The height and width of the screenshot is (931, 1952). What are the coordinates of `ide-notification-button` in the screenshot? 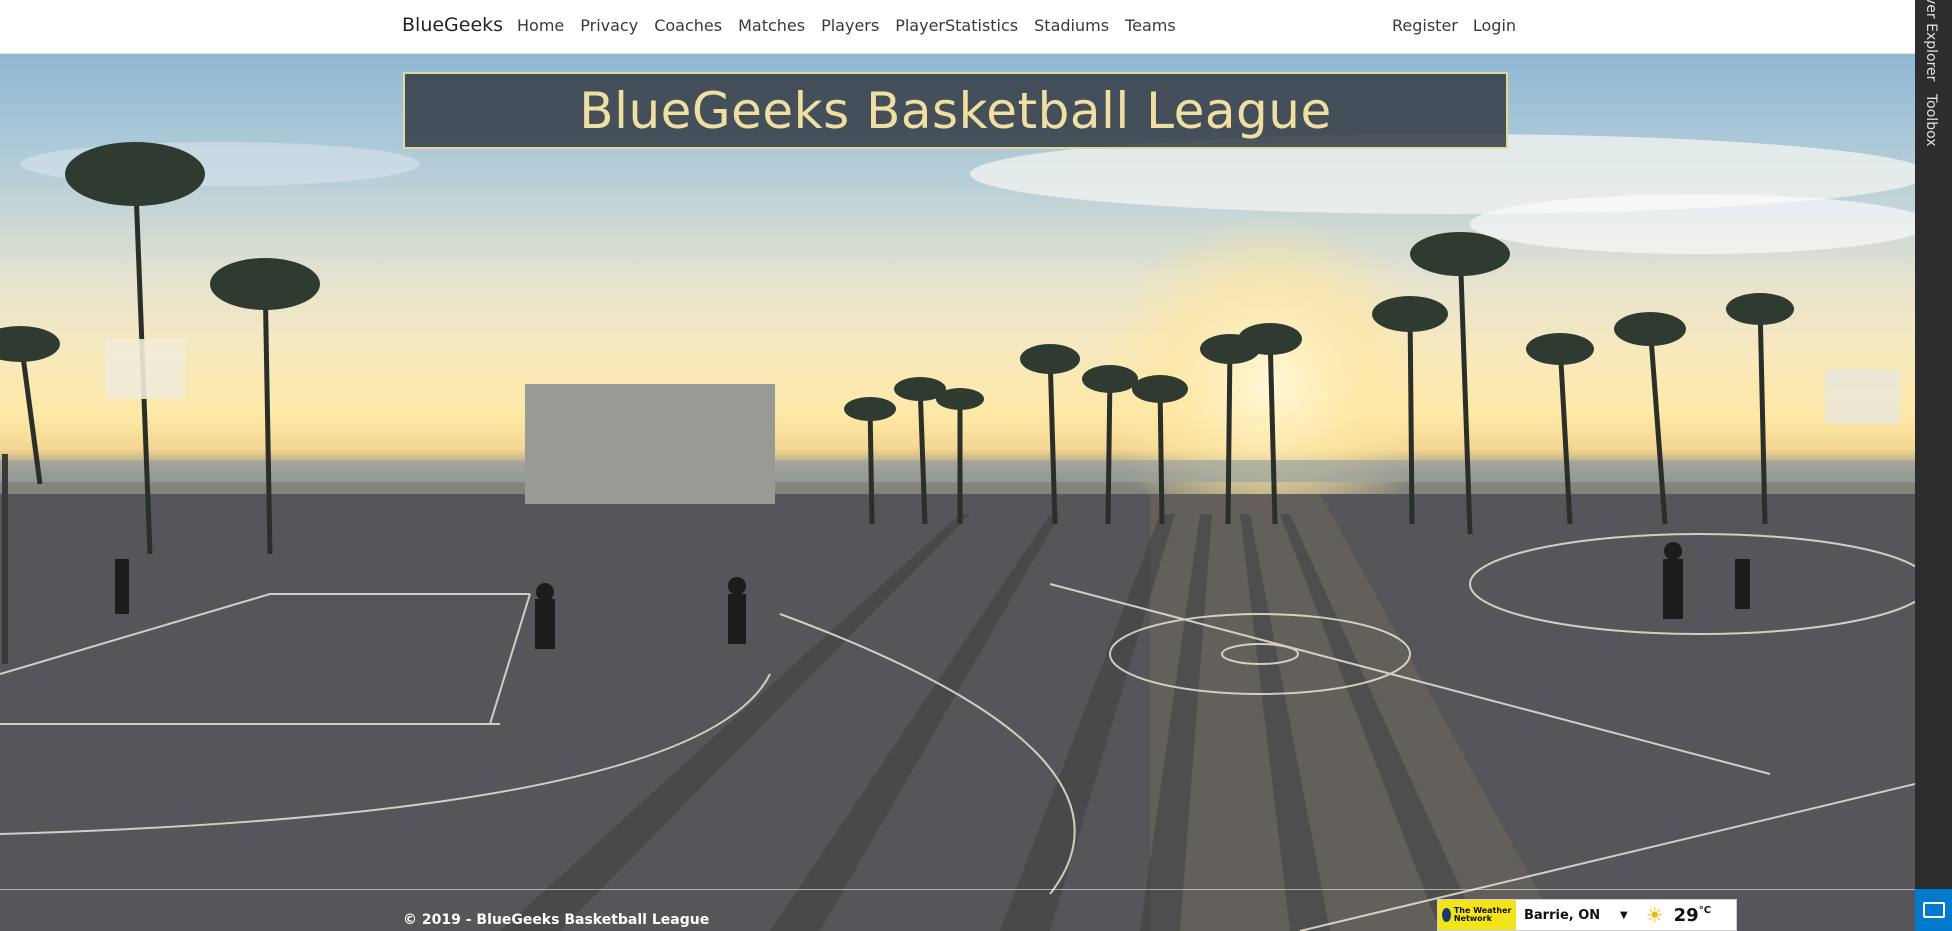 It's located at (1933, 910).